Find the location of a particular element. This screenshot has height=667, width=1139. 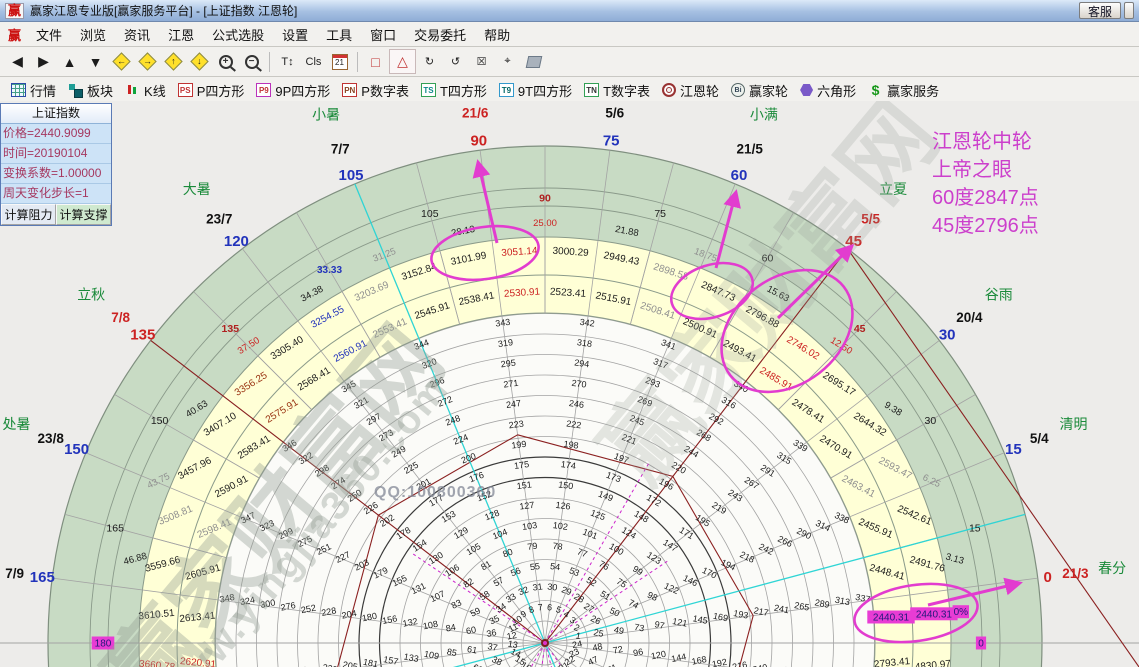

svg-text: 25 is located at coordinates (599, 633).